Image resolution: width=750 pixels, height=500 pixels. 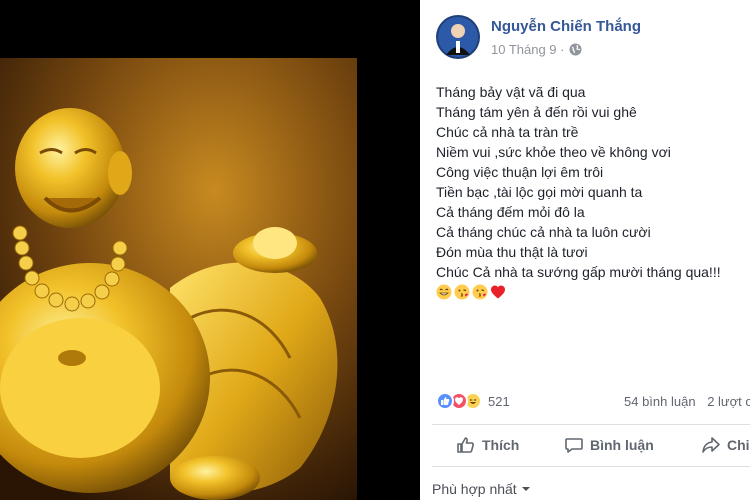 I want to click on share-button: Chia sẻ, so click(x=725, y=445).